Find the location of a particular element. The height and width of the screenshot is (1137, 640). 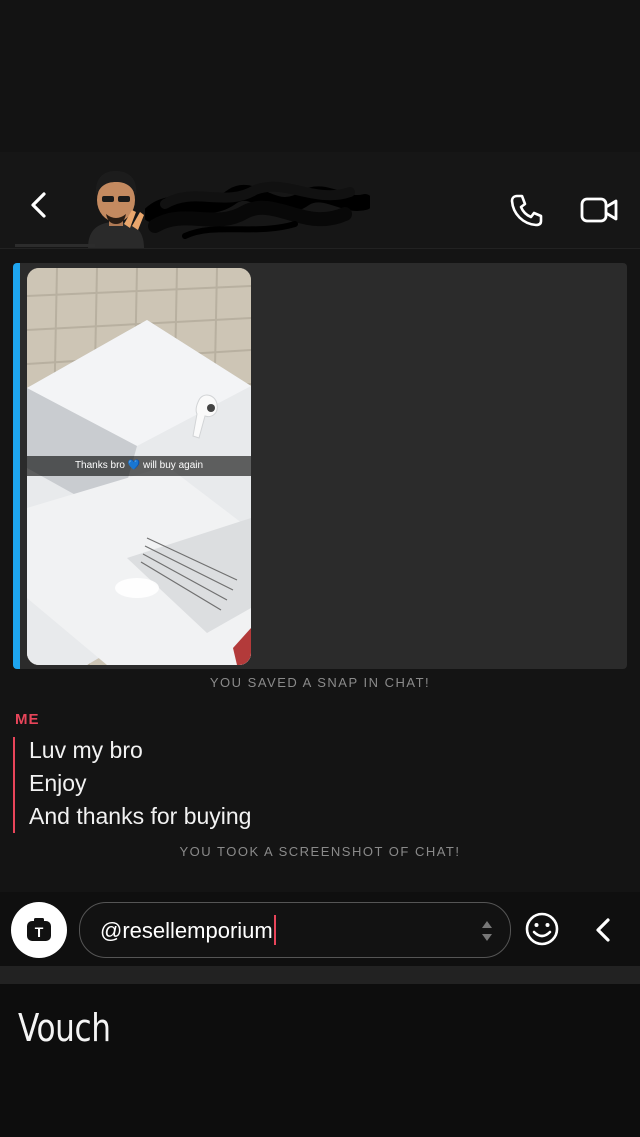

phone-icon is located at coordinates (526, 210).